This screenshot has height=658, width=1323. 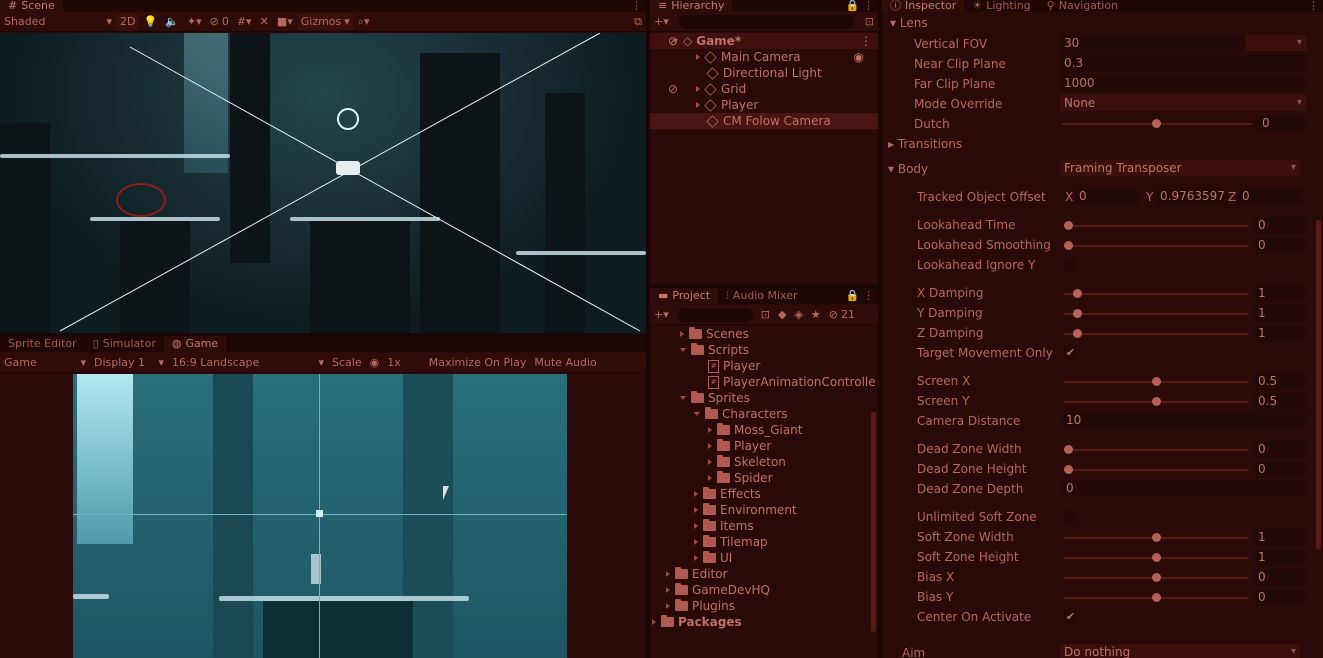 I want to click on center-on-activate-checkbox: ✔, so click(x=1070, y=616).